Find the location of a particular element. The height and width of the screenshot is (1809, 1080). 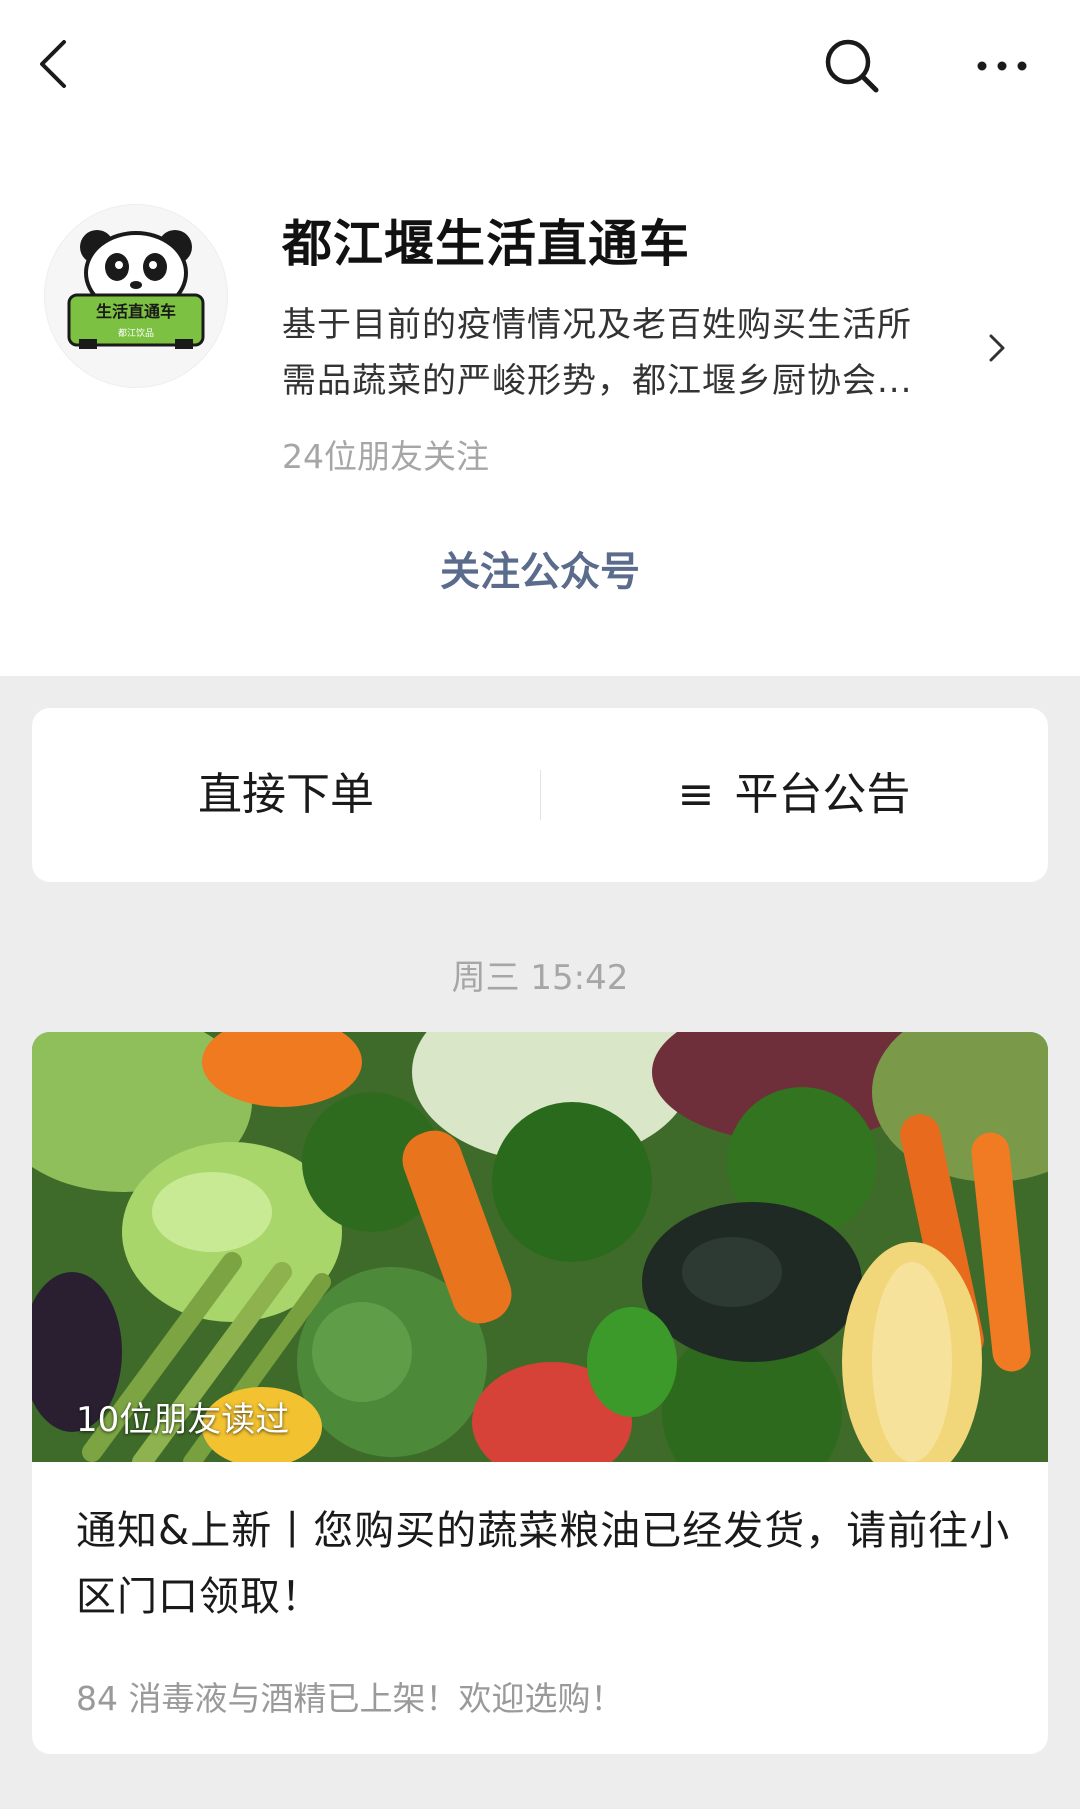

more-button is located at coordinates (1002, 66).